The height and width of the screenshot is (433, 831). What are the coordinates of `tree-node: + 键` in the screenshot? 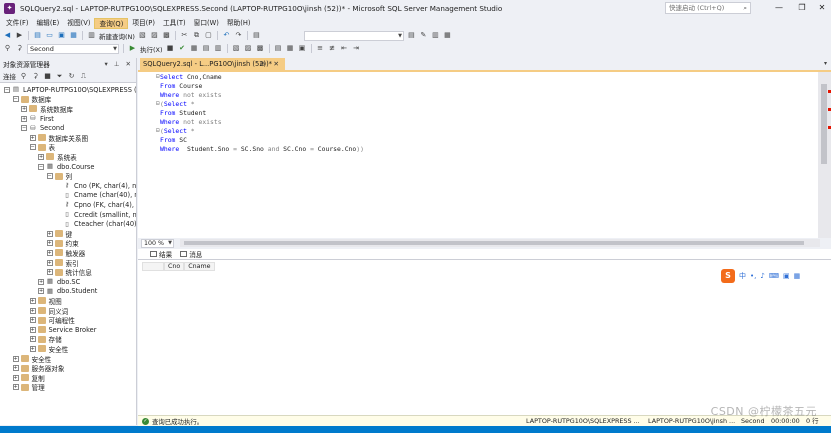 It's located at (59, 234).